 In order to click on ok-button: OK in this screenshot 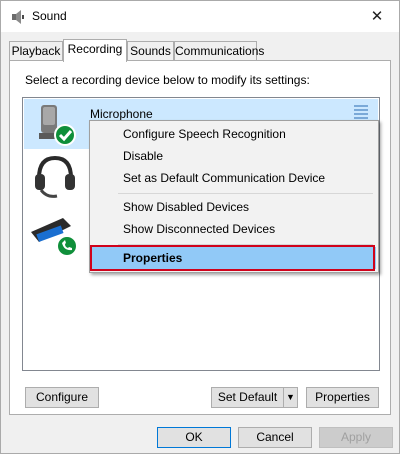, I will do `click(194, 437)`.